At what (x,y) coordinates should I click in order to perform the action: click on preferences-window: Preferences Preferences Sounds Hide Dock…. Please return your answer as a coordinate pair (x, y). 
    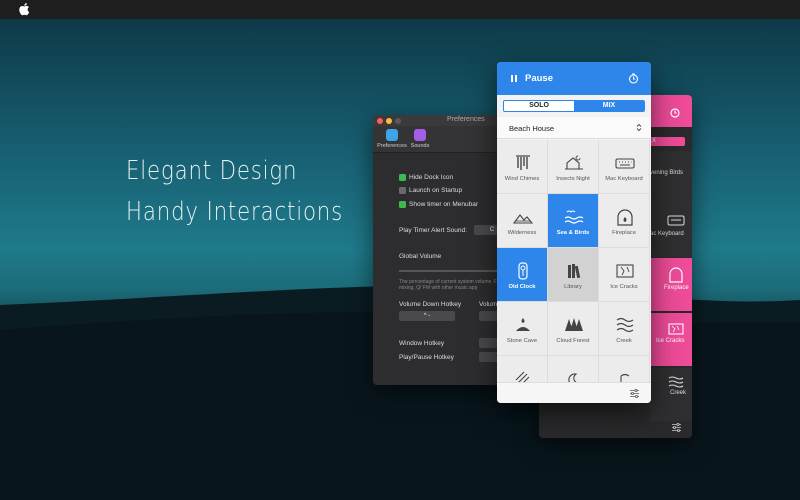
    Looking at the image, I should click on (441, 250).